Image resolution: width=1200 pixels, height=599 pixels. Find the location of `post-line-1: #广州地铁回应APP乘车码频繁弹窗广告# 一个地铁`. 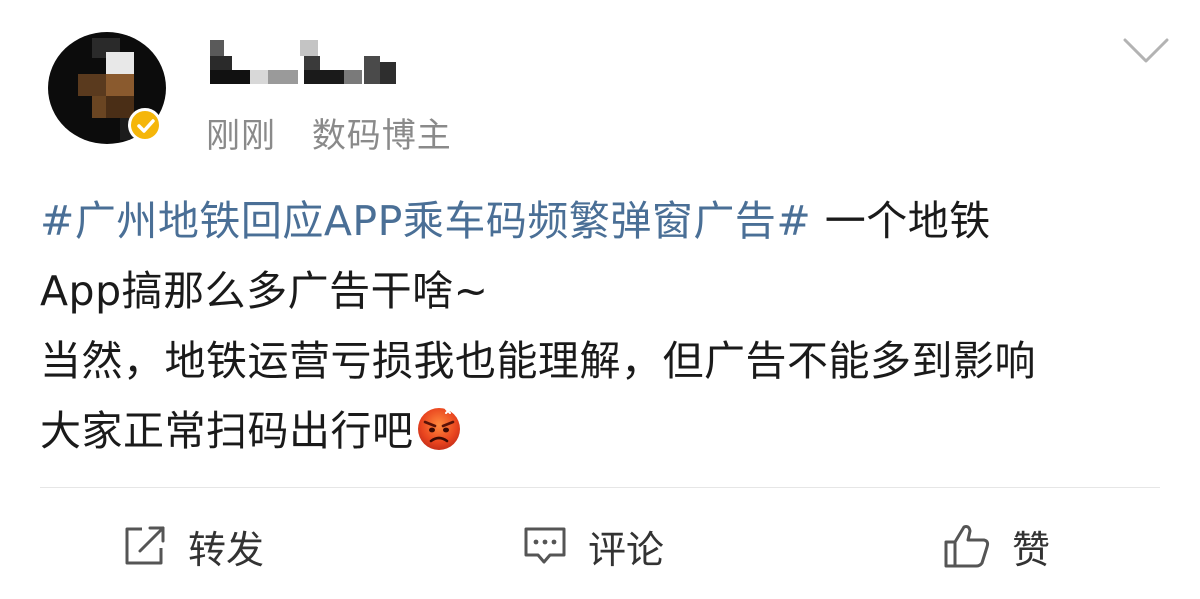

post-line-1: #广州地铁回应APP乘车码频繁弹窗广告# 一个地铁 is located at coordinates (600, 221).